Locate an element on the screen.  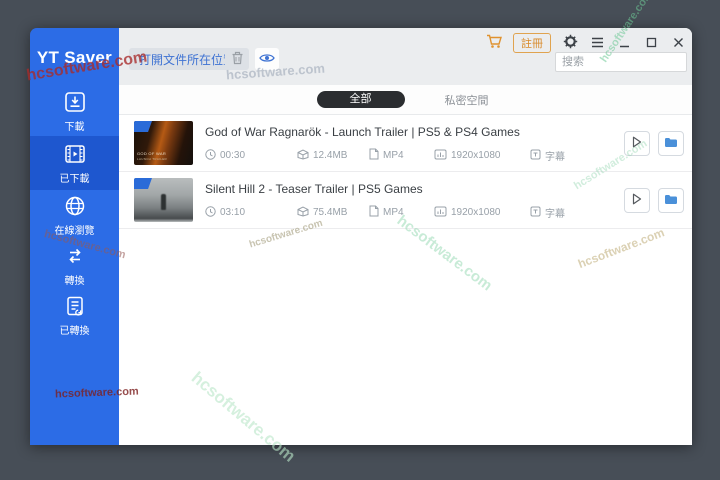
sidebar-item-downloaded: 已下載 is located at coordinates (74, 163).